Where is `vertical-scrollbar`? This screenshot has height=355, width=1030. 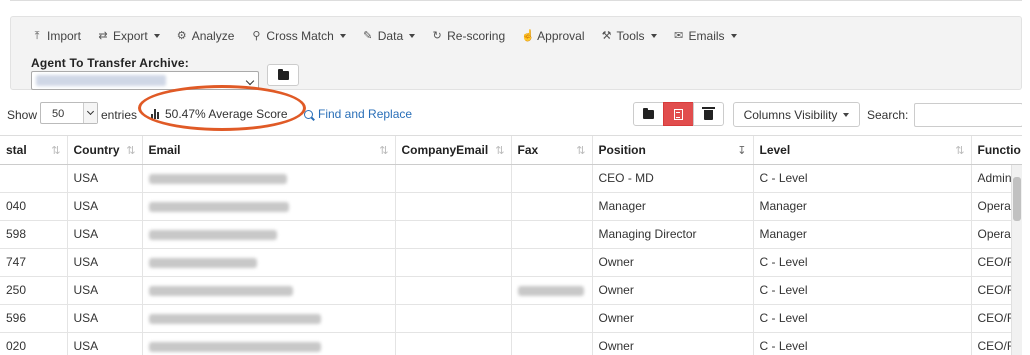 vertical-scrollbar is located at coordinates (1016, 260).